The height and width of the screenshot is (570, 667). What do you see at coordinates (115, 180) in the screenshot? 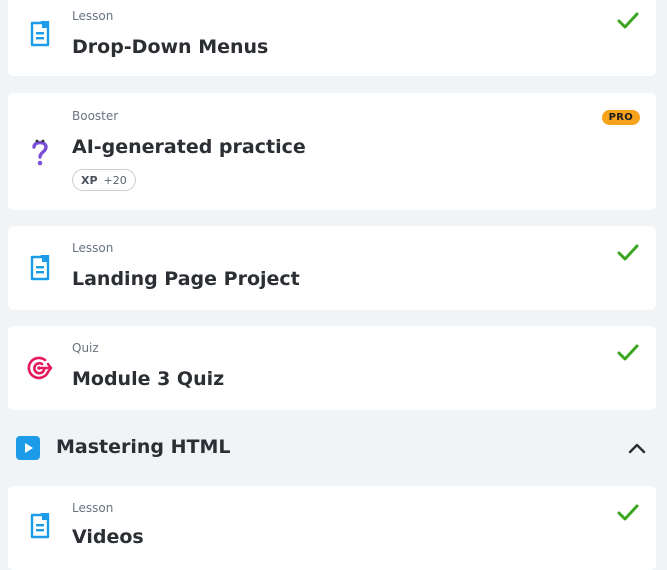
I see `xp-value: +20` at bounding box center [115, 180].